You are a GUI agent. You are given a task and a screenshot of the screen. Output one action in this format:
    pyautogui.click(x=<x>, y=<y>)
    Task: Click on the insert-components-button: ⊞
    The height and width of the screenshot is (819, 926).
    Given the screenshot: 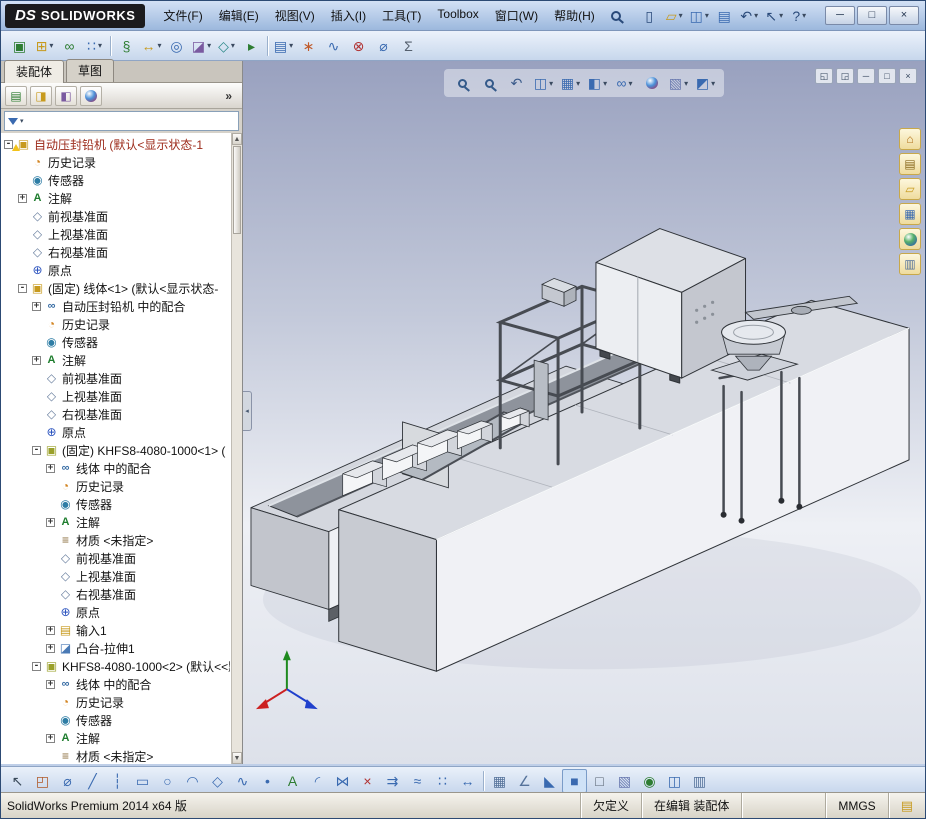 What is the action you would take?
    pyautogui.click(x=44, y=46)
    